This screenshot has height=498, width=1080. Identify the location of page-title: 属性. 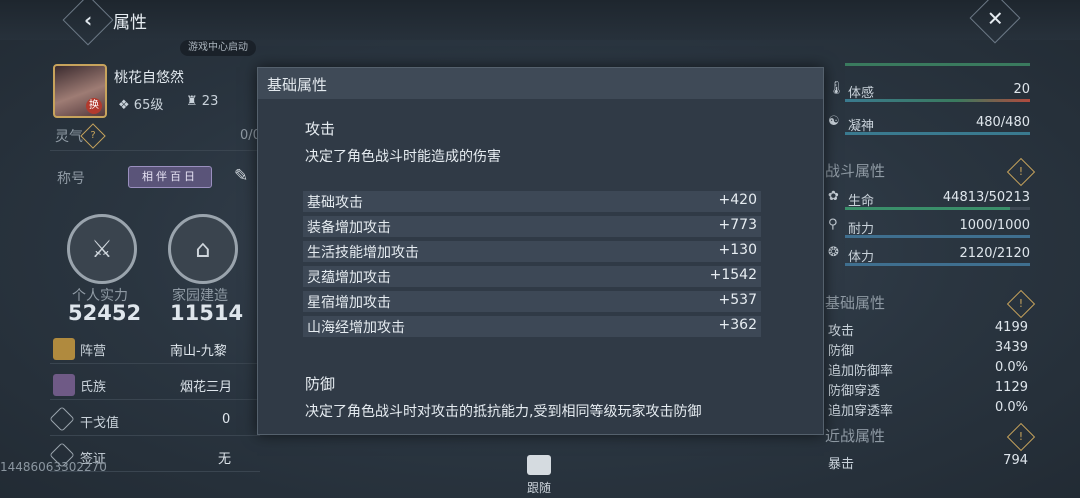
(130, 23).